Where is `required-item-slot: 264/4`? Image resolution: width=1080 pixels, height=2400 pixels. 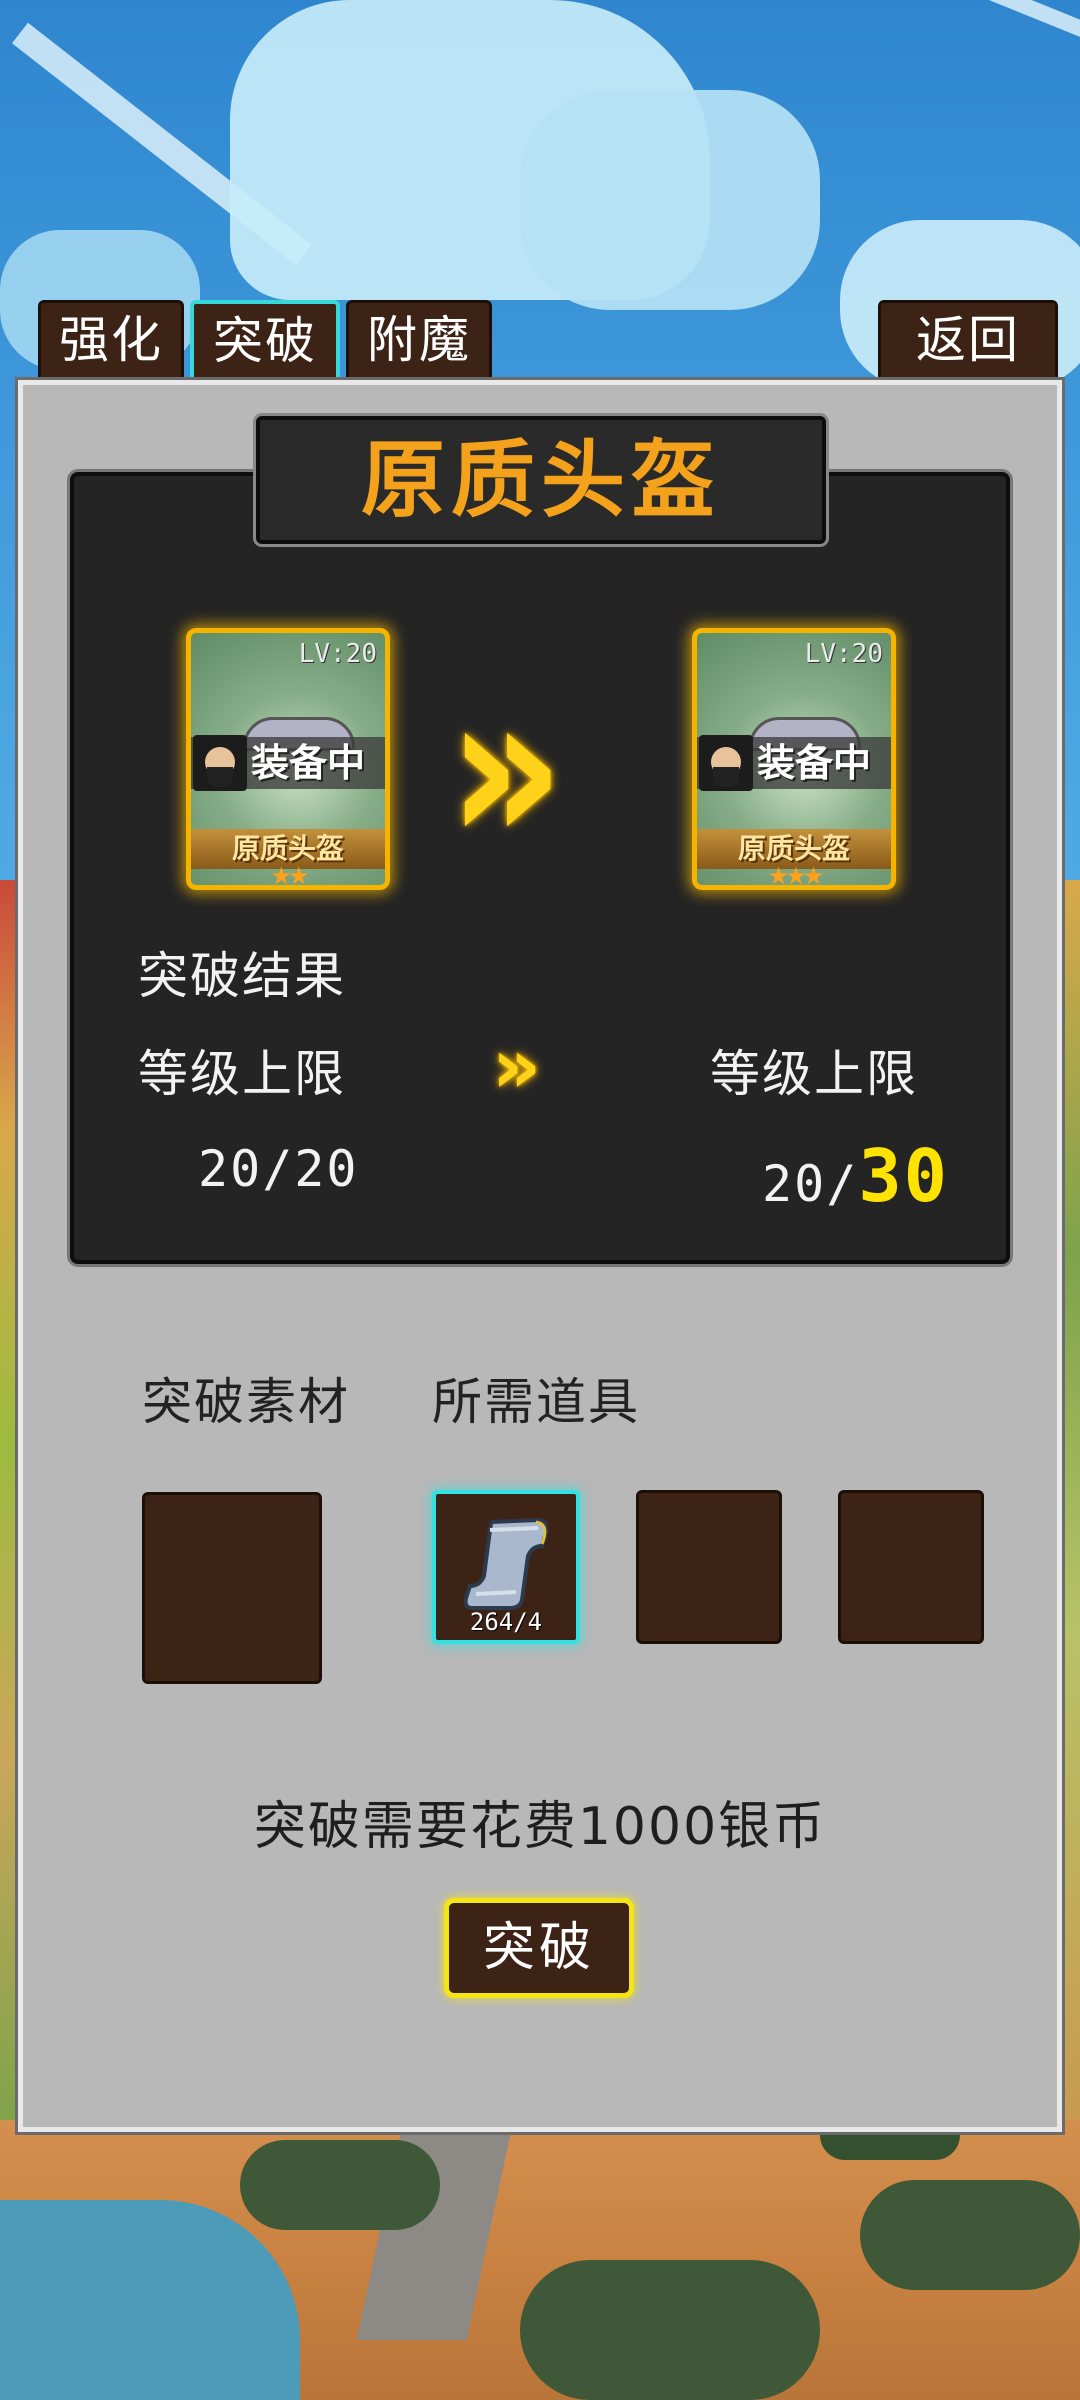
required-item-slot: 264/4 is located at coordinates (506, 1567).